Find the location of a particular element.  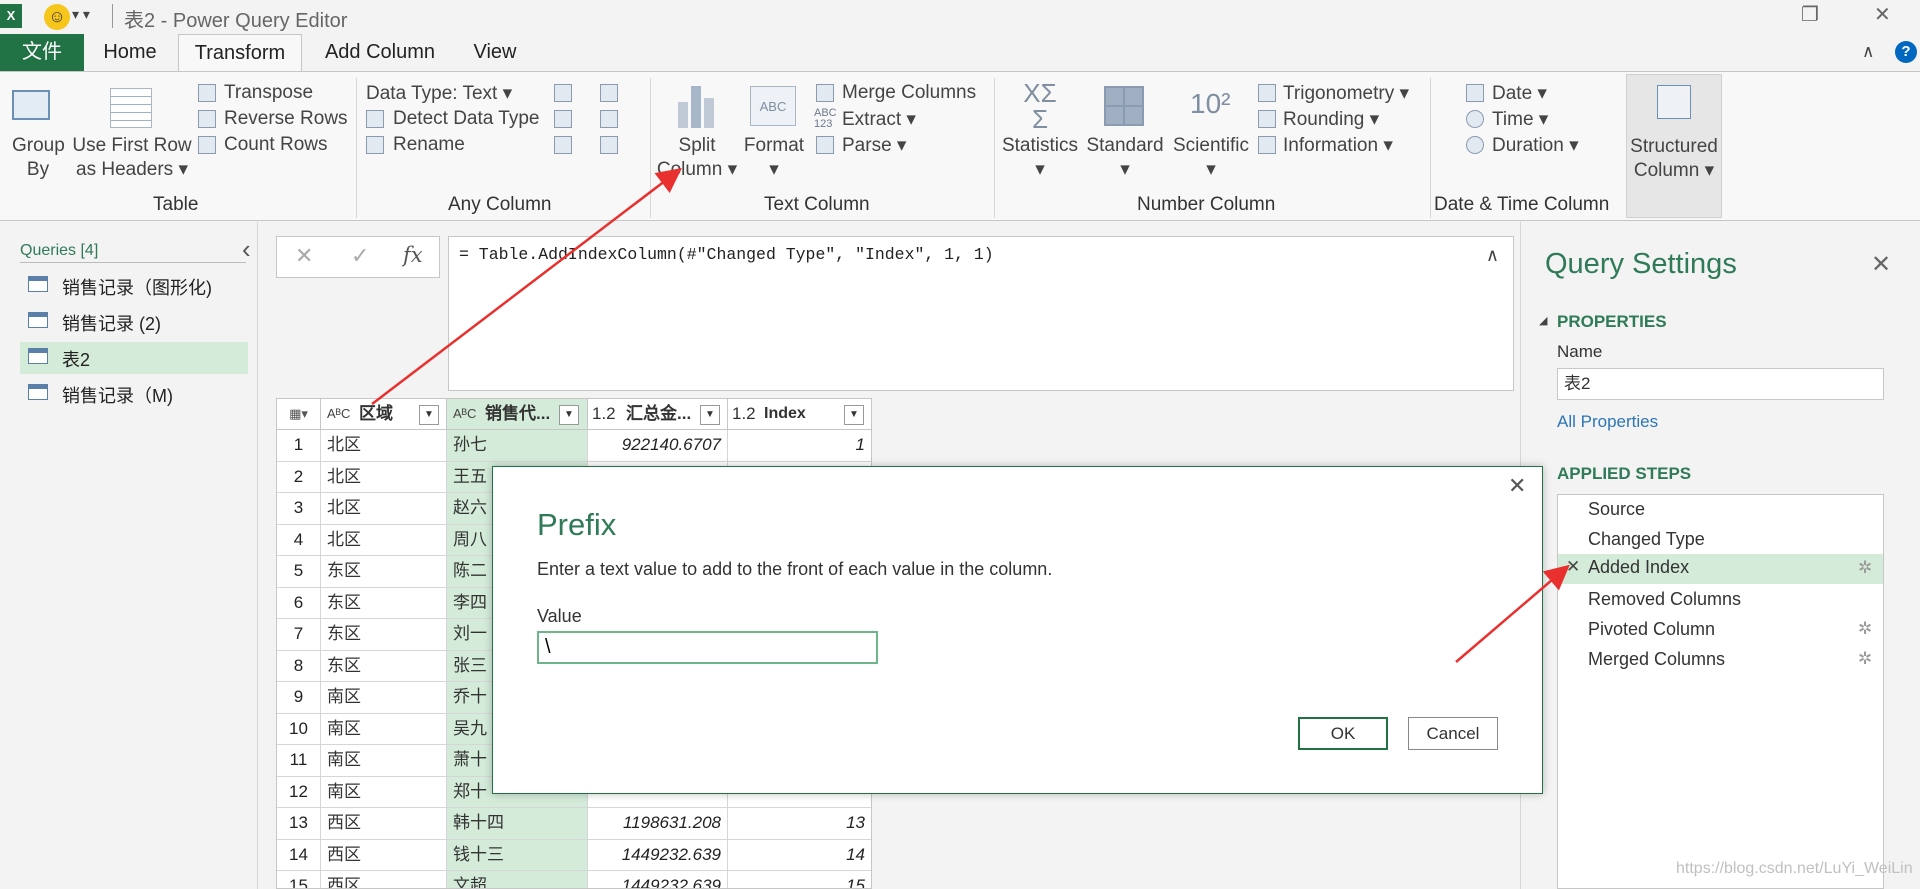

arrow-to-added-index-step is located at coordinates (1512, 613).